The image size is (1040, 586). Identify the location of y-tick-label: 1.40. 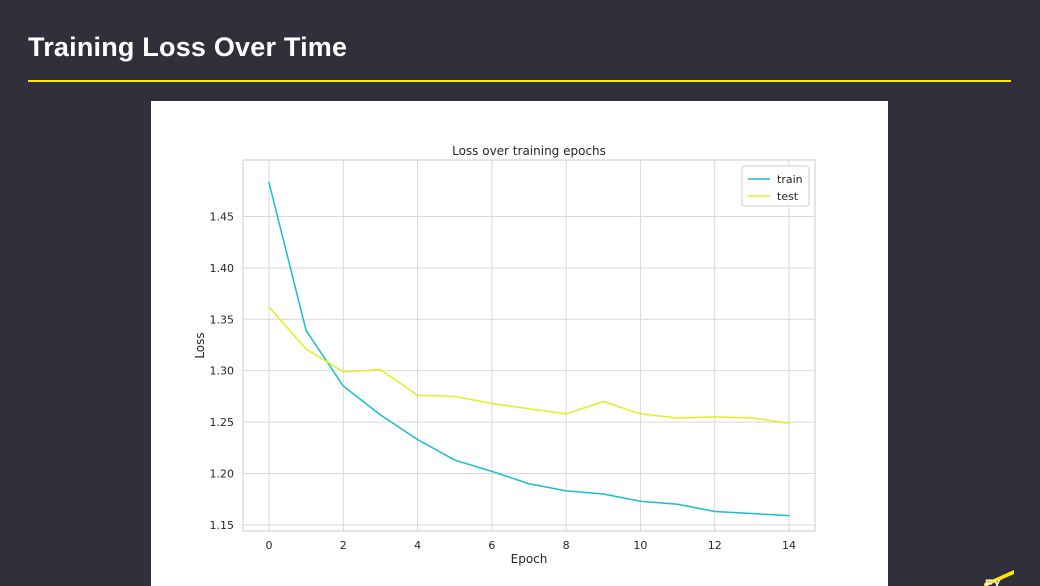
(222, 268).